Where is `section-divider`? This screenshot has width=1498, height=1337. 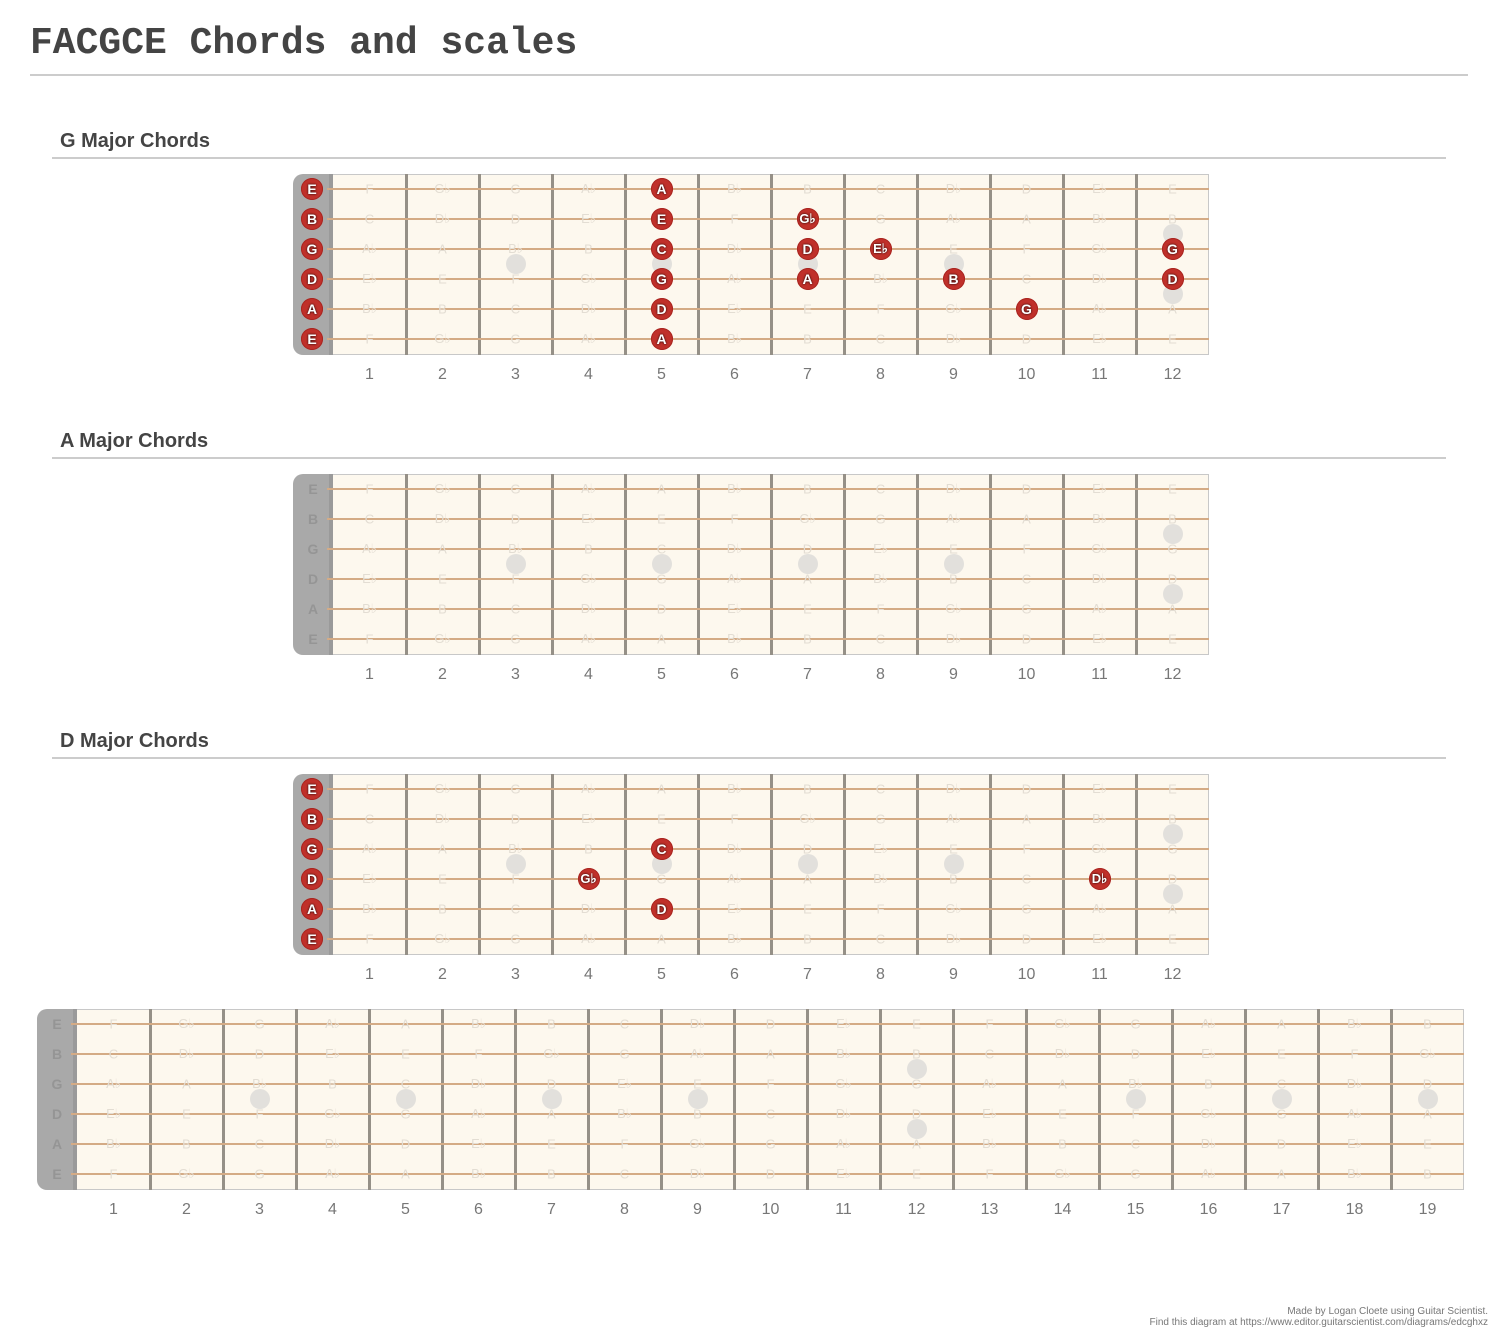 section-divider is located at coordinates (749, 158).